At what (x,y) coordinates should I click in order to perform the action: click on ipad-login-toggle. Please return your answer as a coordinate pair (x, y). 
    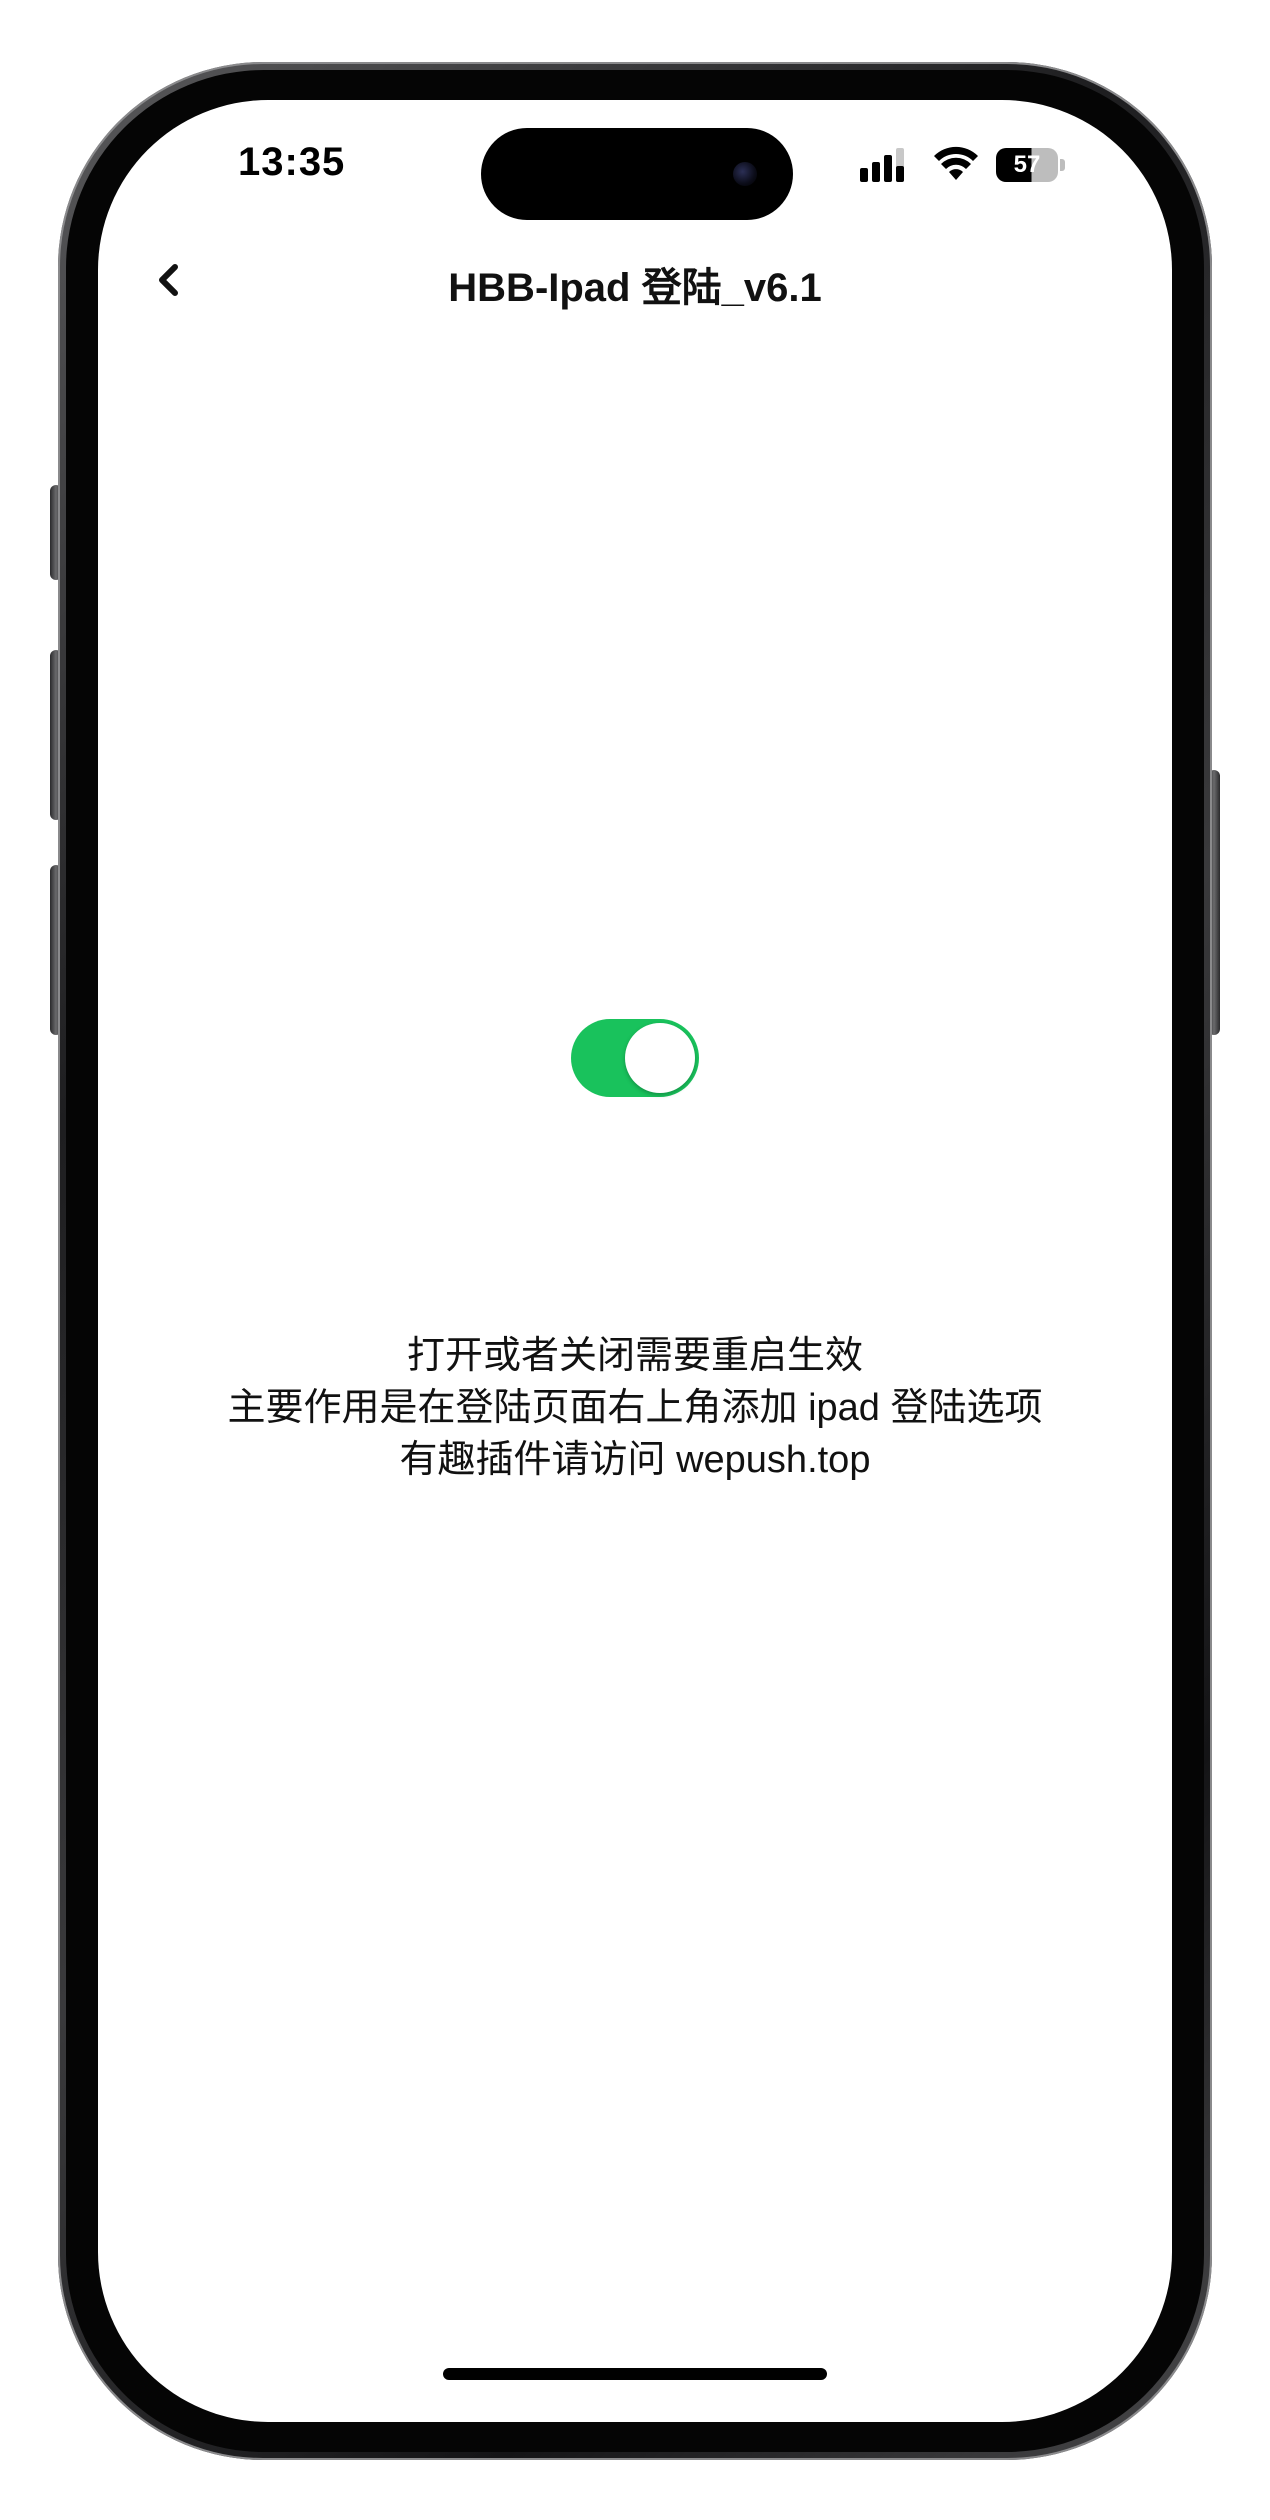
    Looking at the image, I should click on (635, 1058).